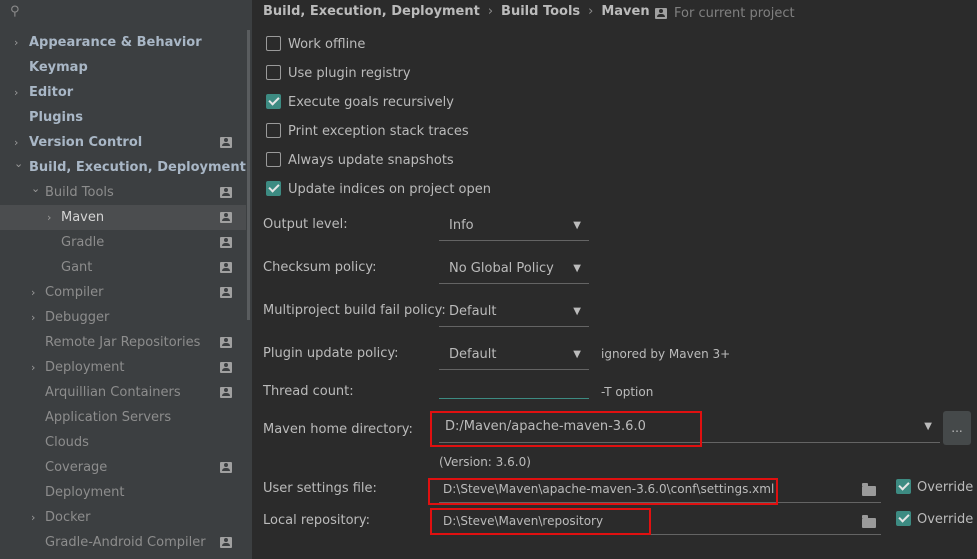 Image resolution: width=977 pixels, height=559 pixels. Describe the element at coordinates (934, 520) in the screenshot. I see `local-repository-override-checkbox: Override` at that location.